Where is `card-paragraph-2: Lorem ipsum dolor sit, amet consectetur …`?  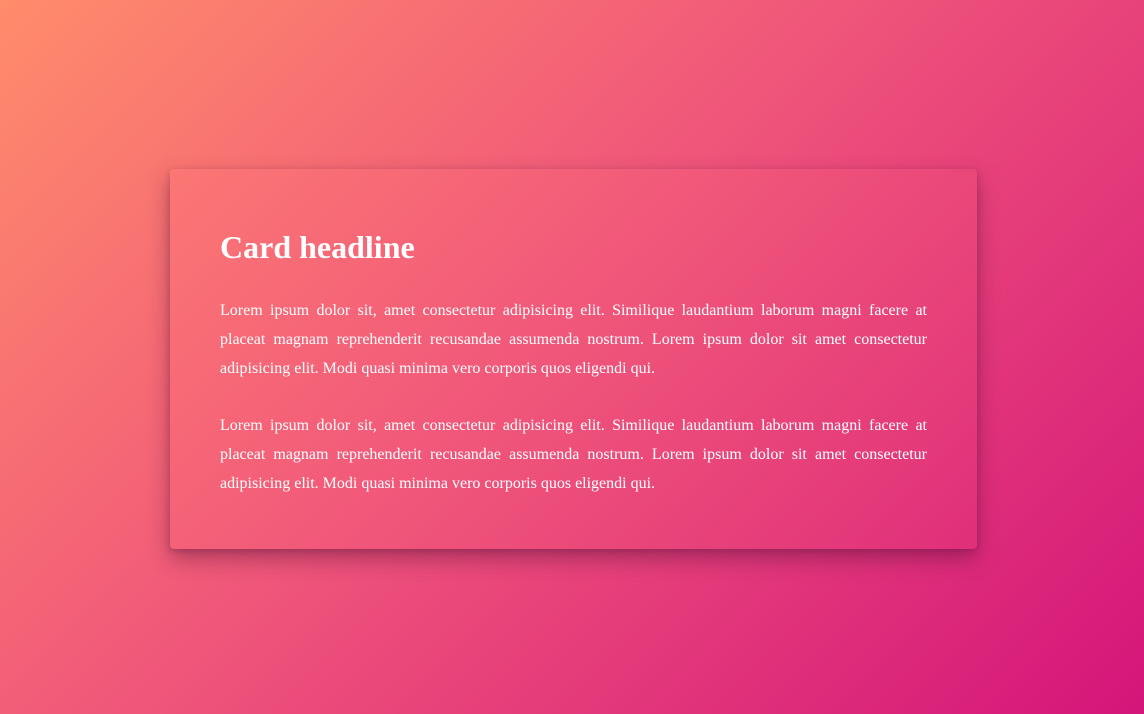
card-paragraph-2: Lorem ipsum dolor sit, amet consectetur … is located at coordinates (573, 454).